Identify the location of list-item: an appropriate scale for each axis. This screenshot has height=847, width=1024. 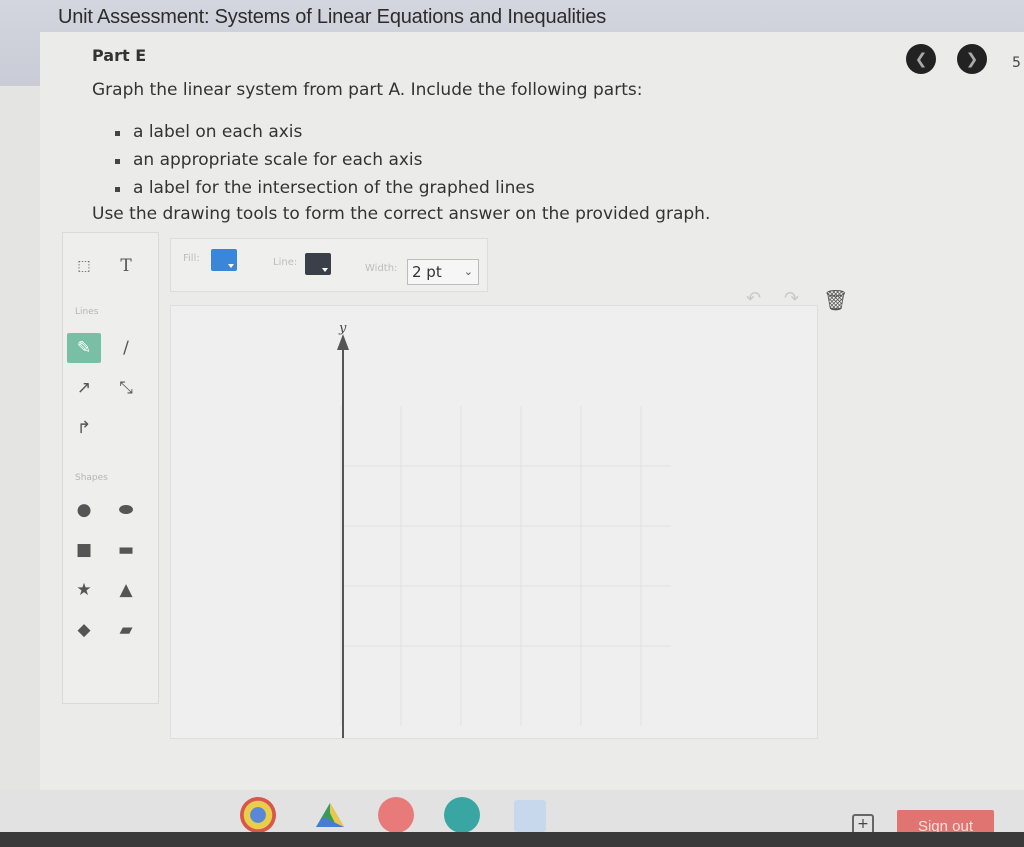
(325, 164).